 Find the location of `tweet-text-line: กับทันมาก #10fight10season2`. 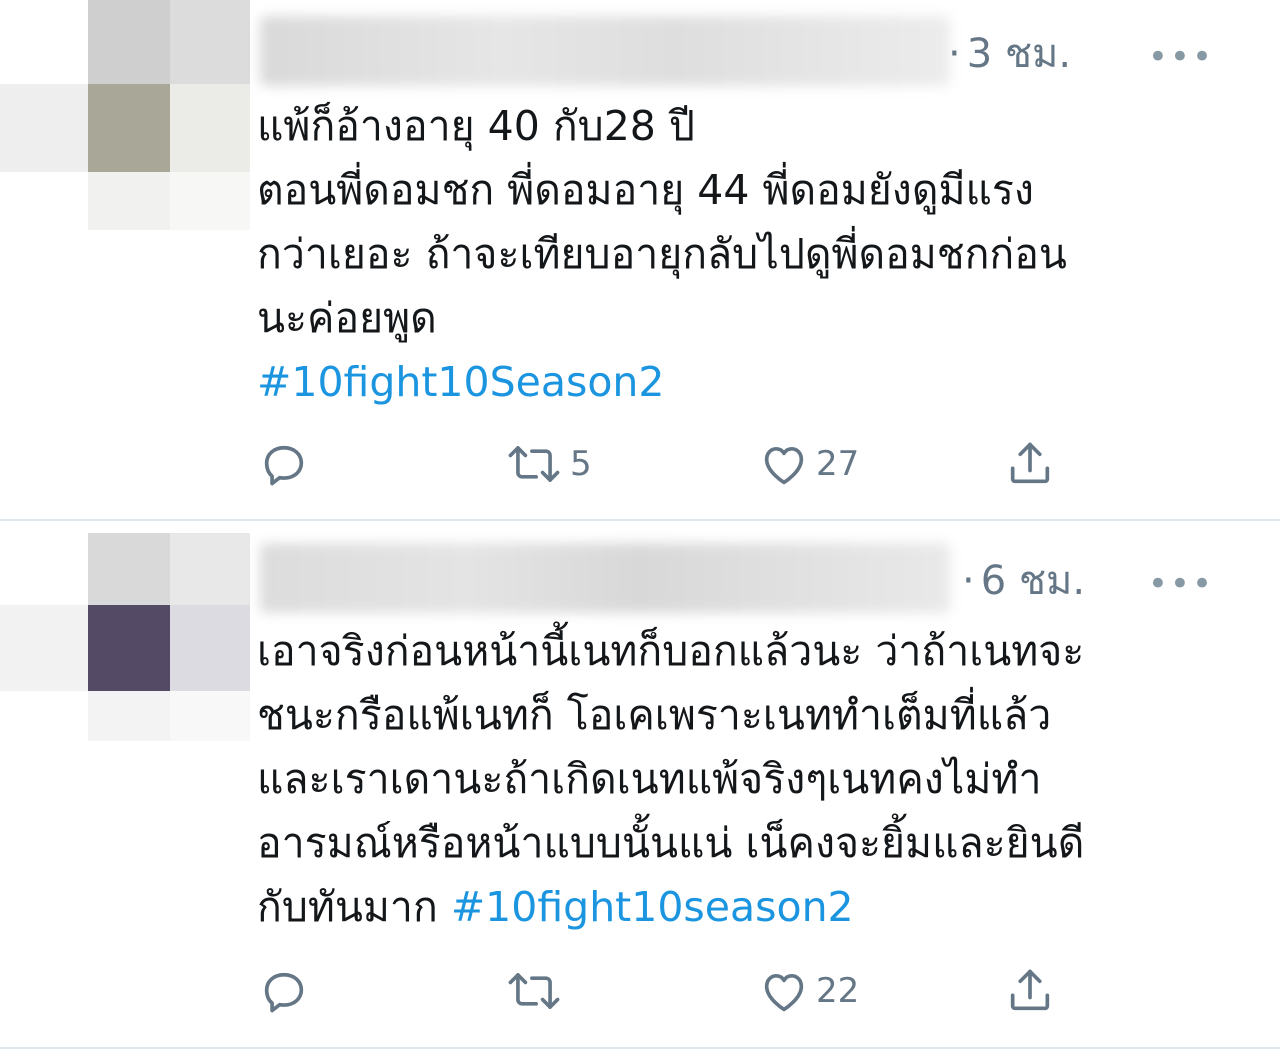

tweet-text-line: กับทันมาก #10fight10season2 is located at coordinates (737, 907).